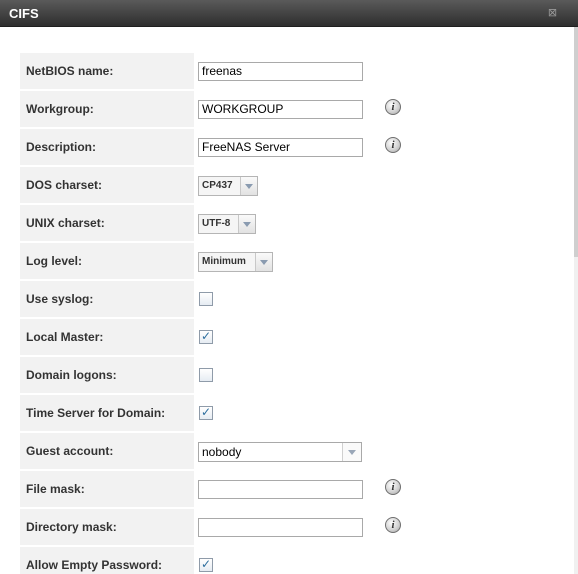 This screenshot has width=578, height=574. I want to click on workgroup-input: WORKGROUP, so click(280, 109).